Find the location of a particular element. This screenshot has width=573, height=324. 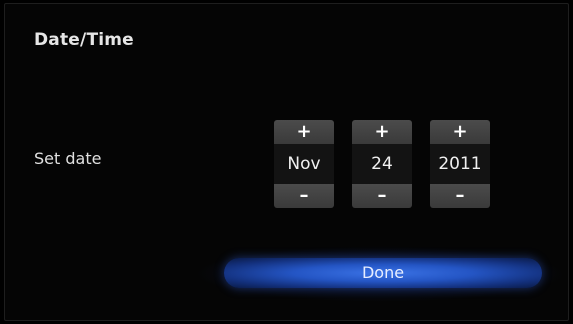

year-increment-button: + is located at coordinates (460, 132).